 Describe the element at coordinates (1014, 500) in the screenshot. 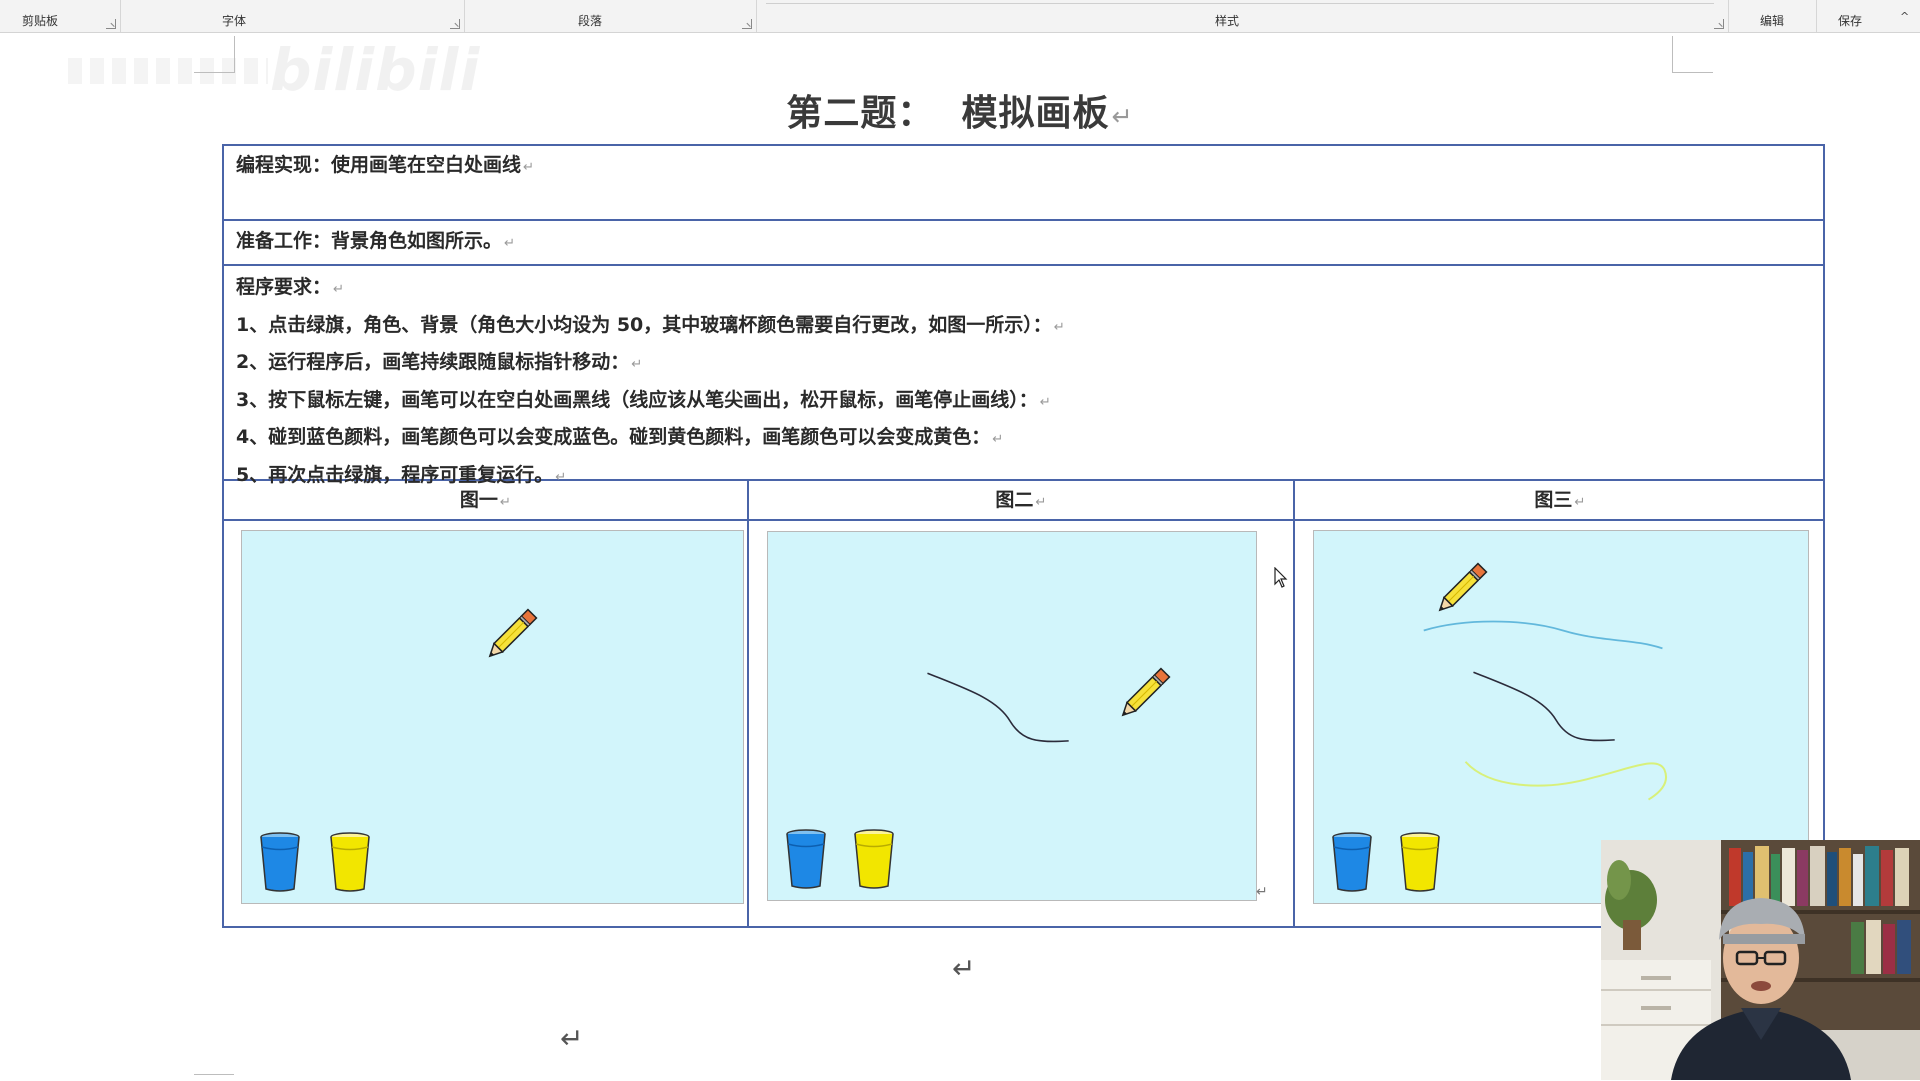

I see `figure-label: 图二` at that location.